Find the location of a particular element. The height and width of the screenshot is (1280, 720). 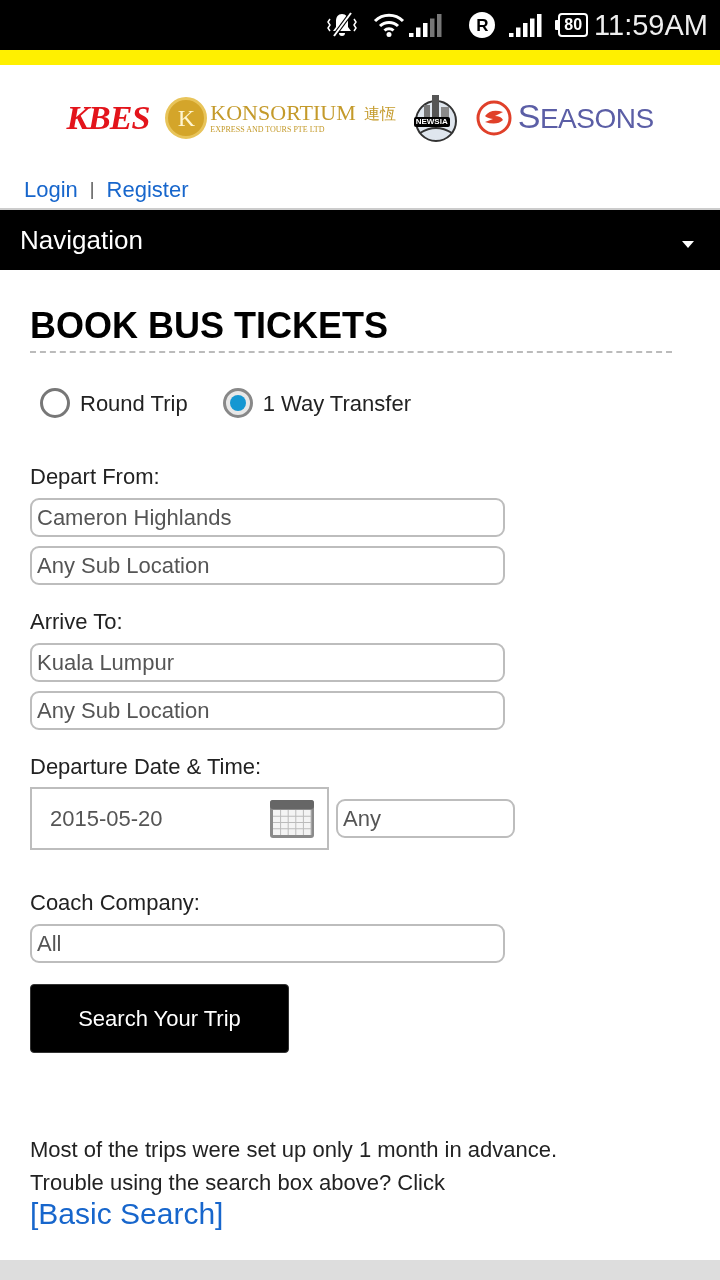

logo-text: NEWSIA is located at coordinates (431, 121).